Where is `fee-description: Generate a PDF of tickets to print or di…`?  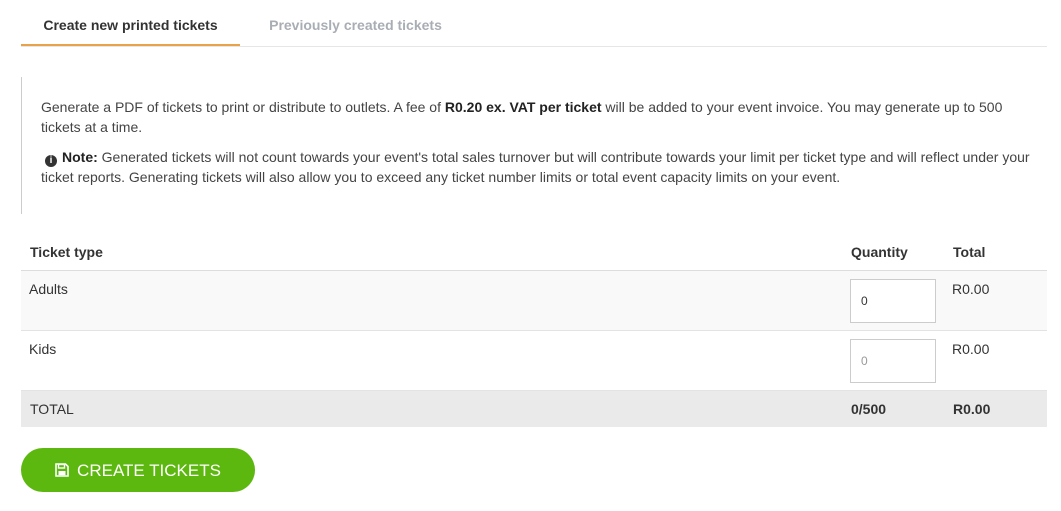 fee-description: Generate a PDF of tickets to print or di… is located at coordinates (522, 117).